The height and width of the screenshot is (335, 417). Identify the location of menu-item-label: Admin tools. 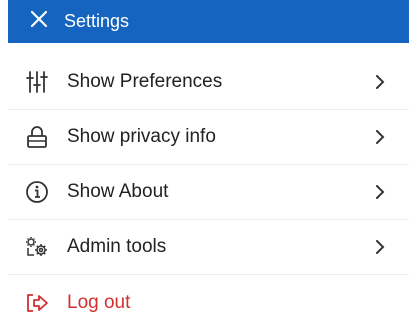
(117, 246).